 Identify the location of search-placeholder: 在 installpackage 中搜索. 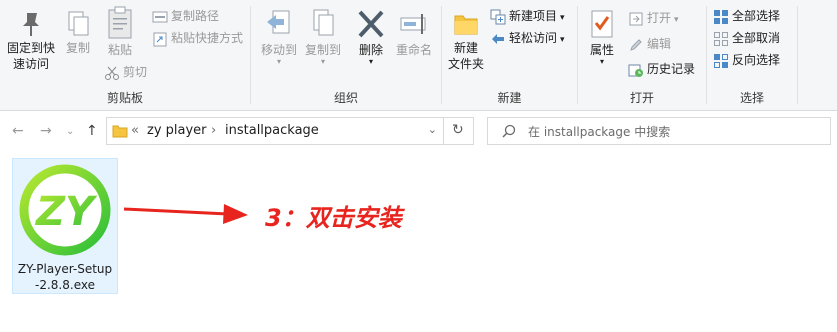
(599, 132).